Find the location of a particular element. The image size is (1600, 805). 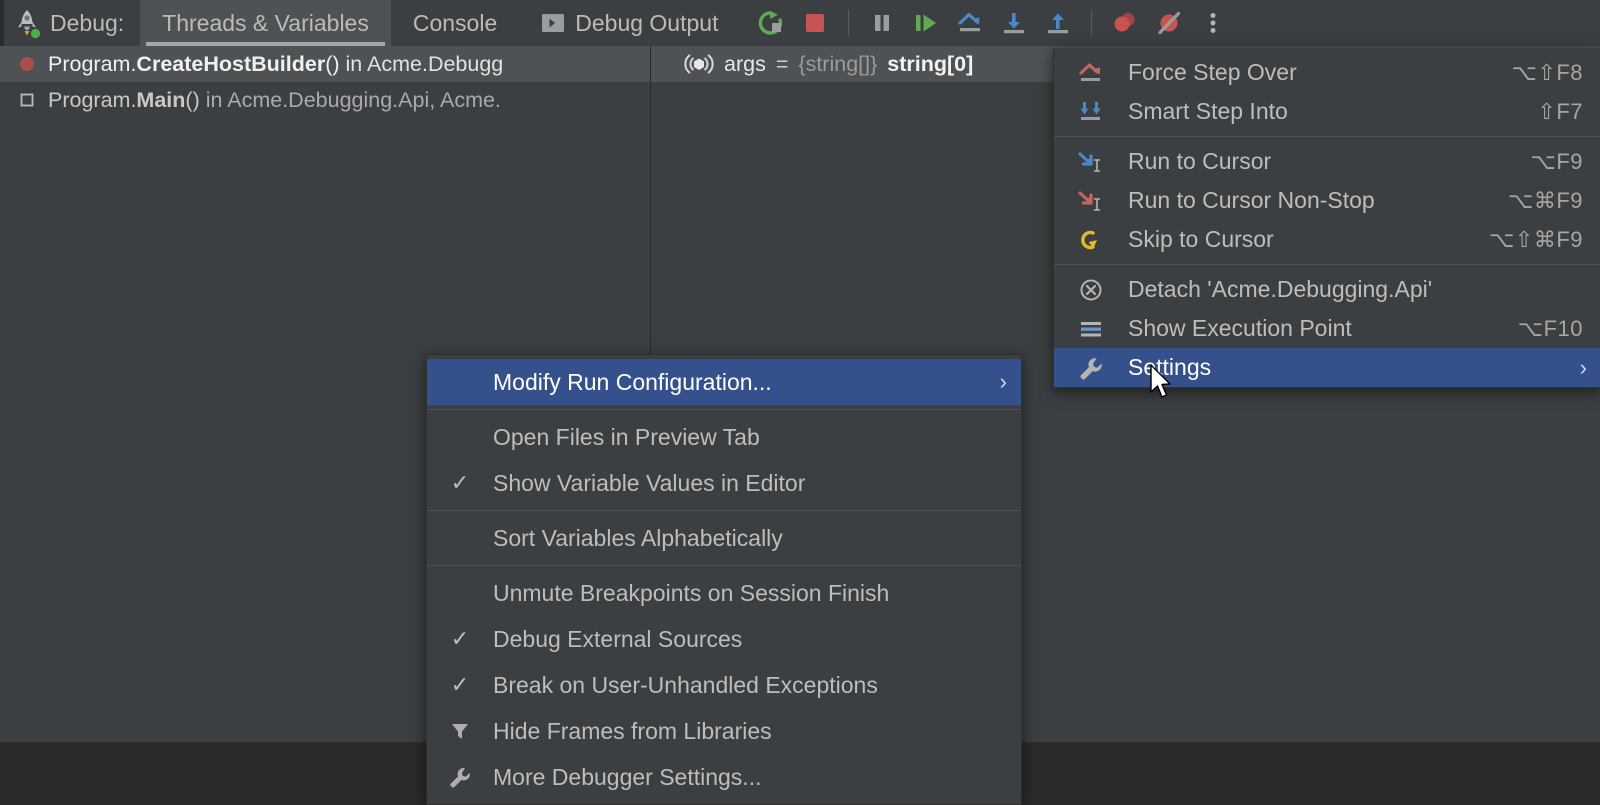

menu-item-skip-to-cursor: Skip to Cursor ⌥⇧⌘F9 is located at coordinates (1327, 239).